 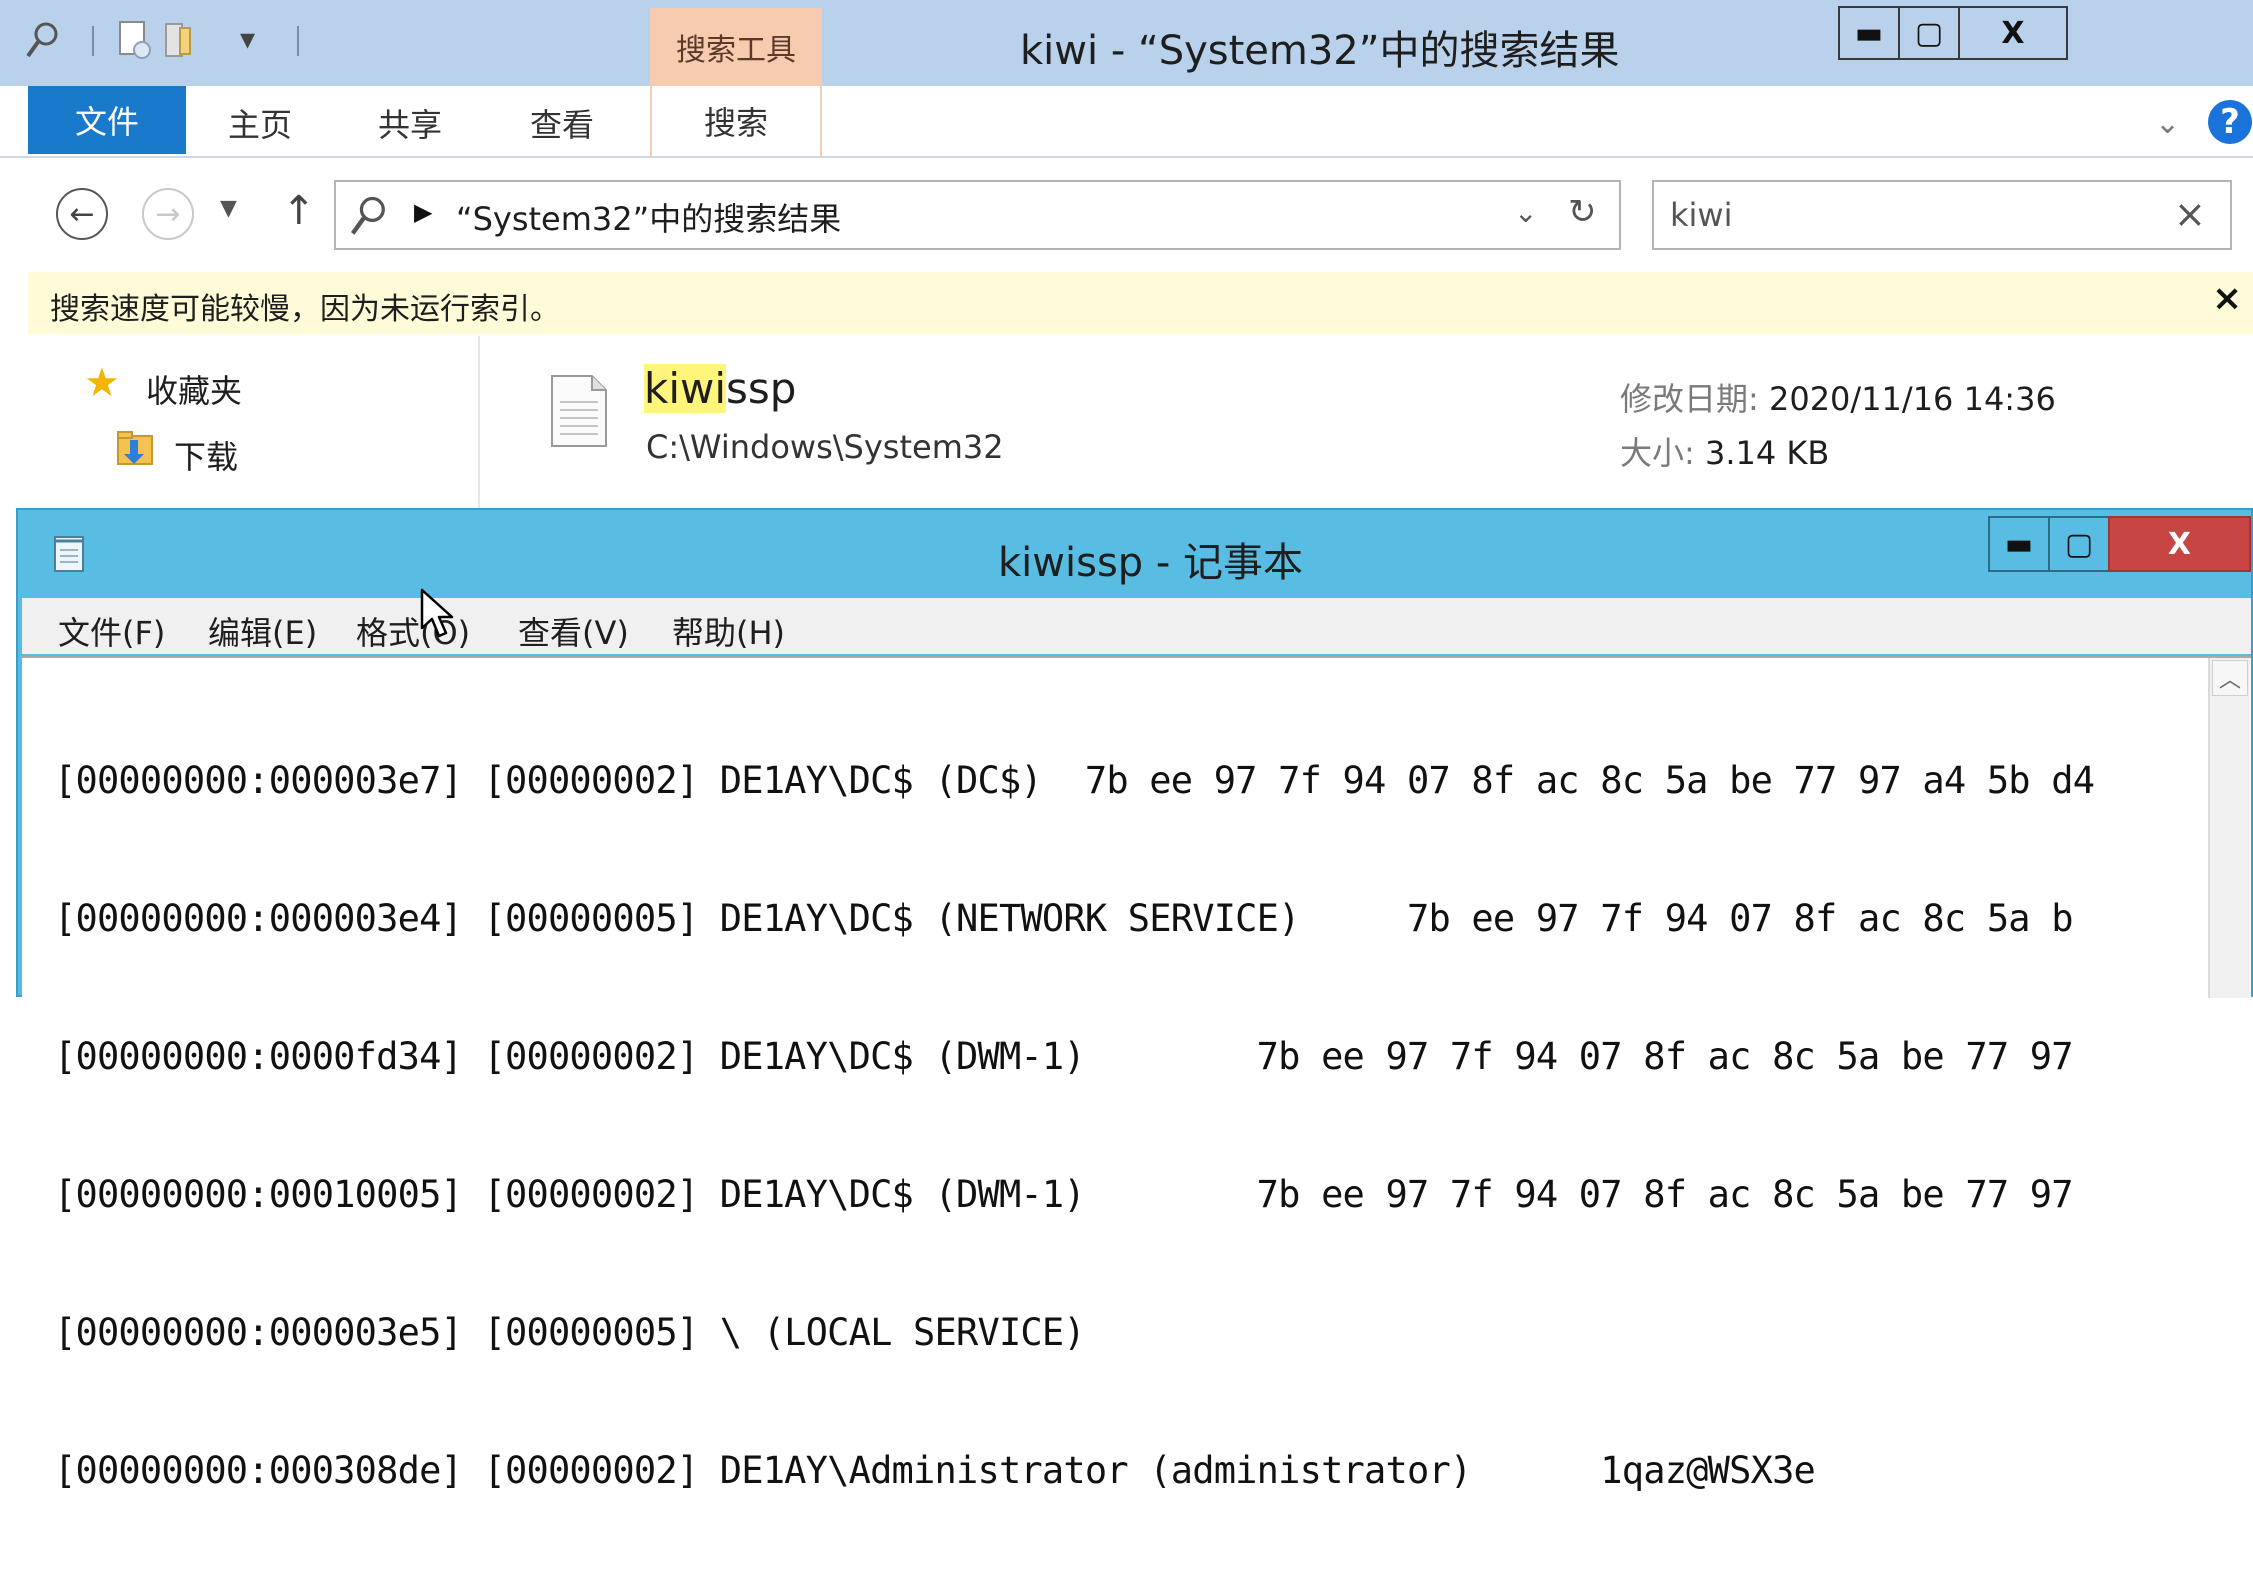 What do you see at coordinates (2229, 828) in the screenshot?
I see `vertical-scrollbar: ︿` at bounding box center [2229, 828].